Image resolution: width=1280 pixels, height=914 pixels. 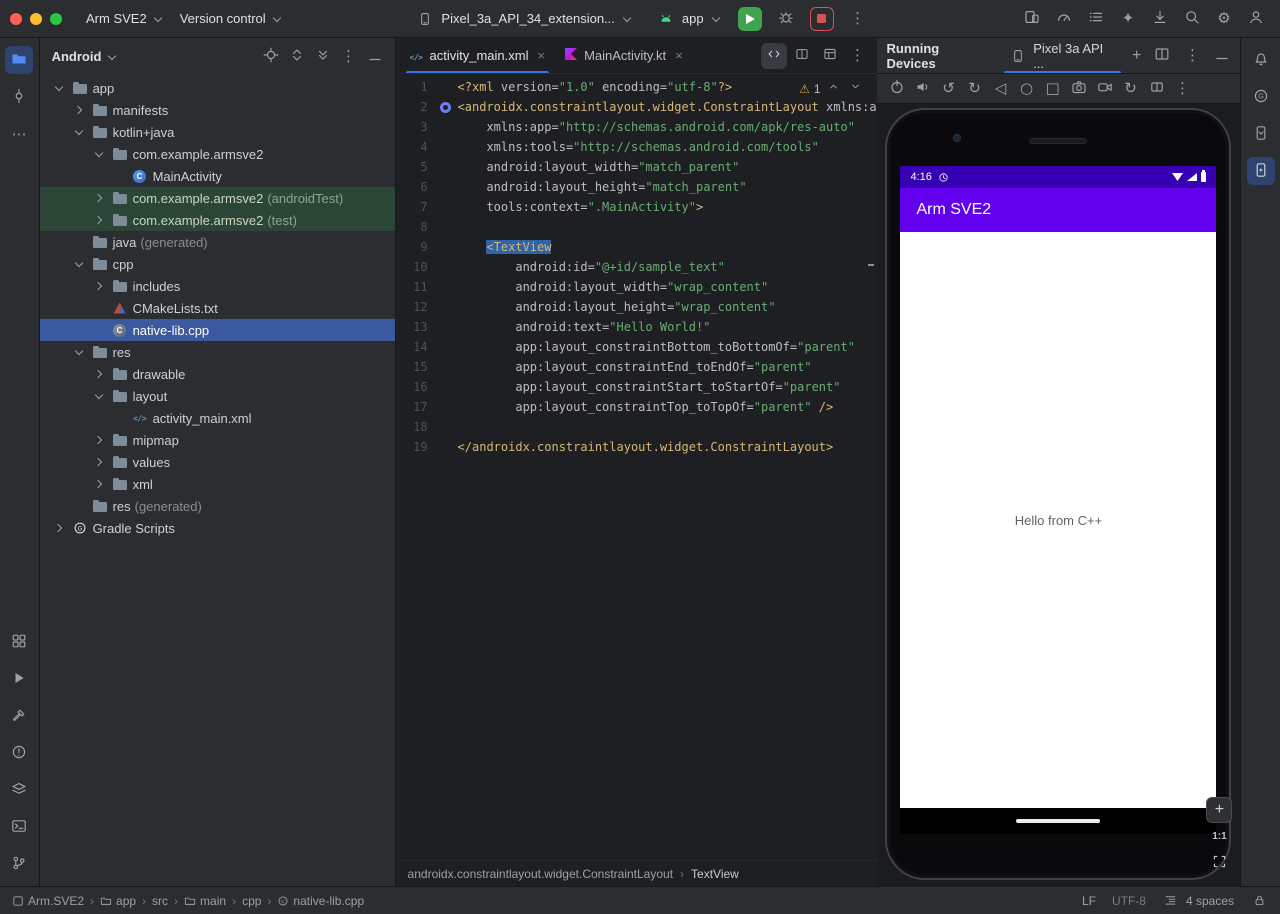 I want to click on hide-button, so click(x=375, y=56).